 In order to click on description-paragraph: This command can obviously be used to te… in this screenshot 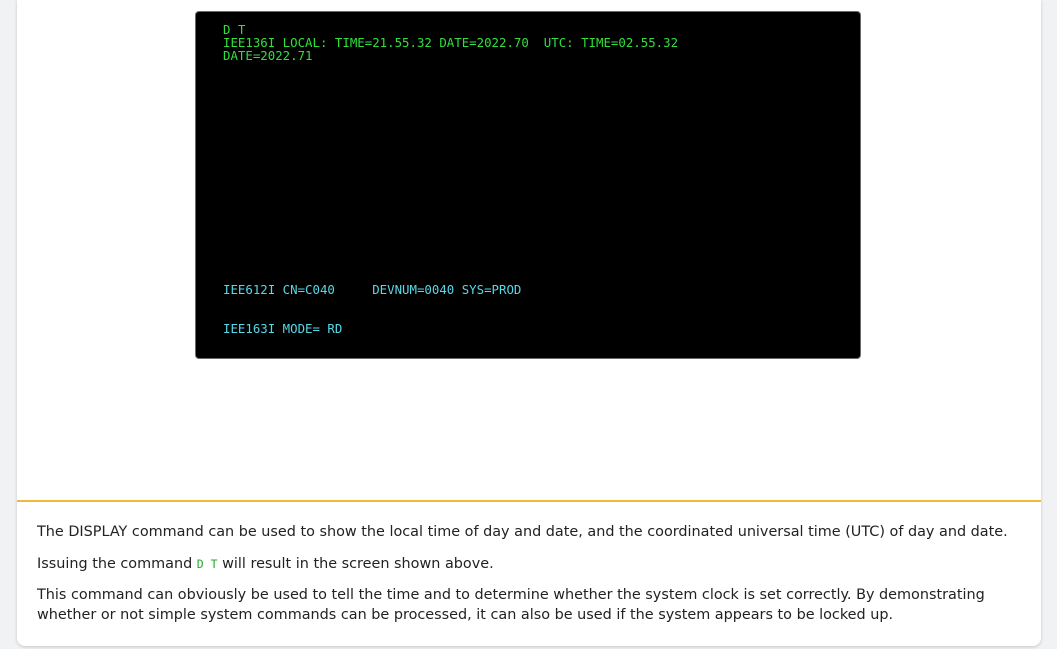, I will do `click(511, 605)`.